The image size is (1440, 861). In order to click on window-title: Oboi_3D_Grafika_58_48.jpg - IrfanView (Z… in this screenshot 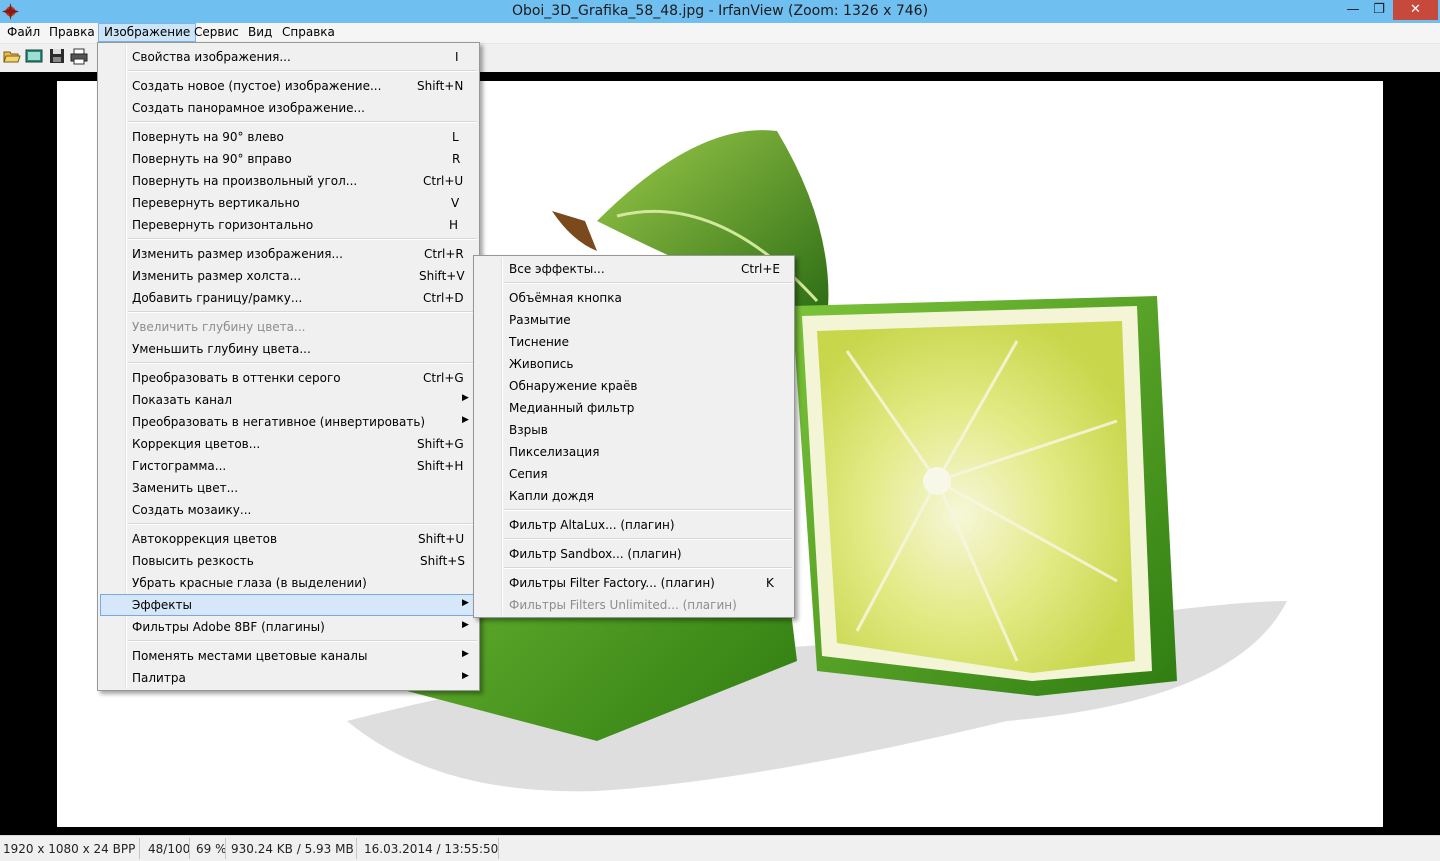, I will do `click(720, 11)`.